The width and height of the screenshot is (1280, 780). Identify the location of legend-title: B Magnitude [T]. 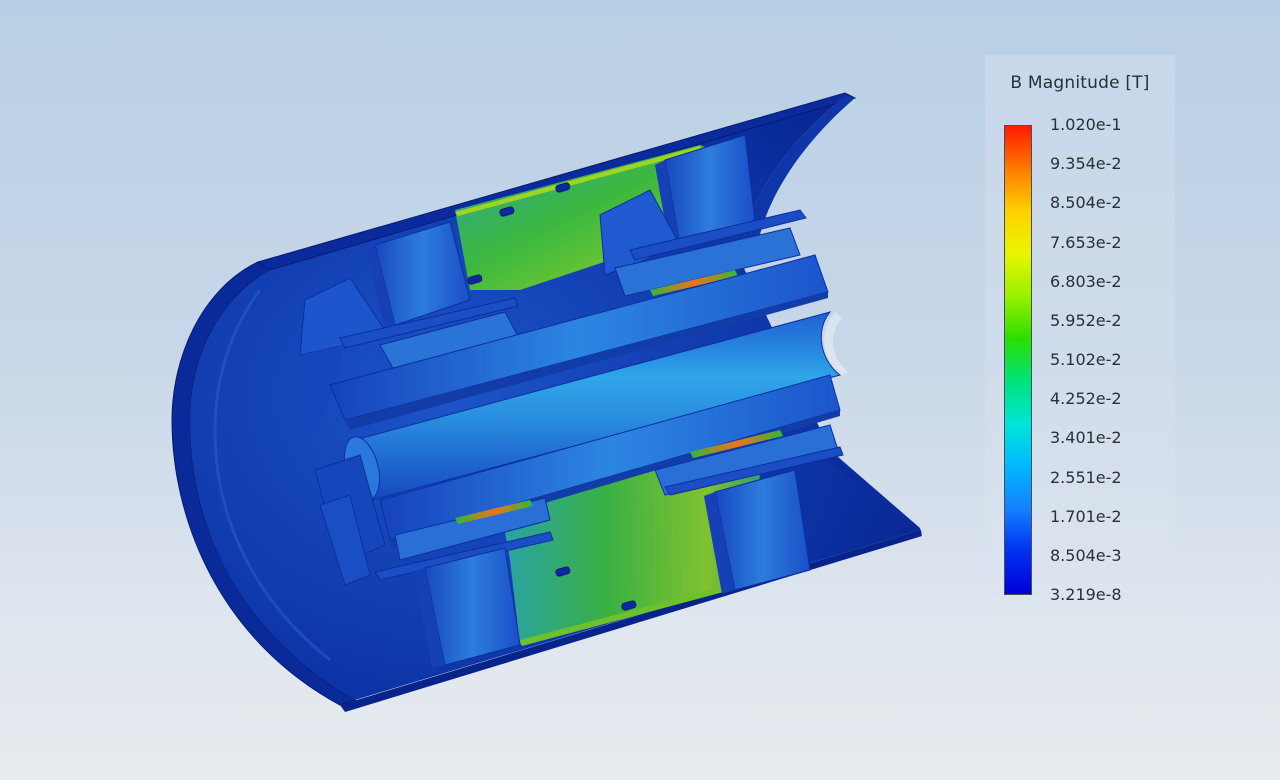
(1080, 83).